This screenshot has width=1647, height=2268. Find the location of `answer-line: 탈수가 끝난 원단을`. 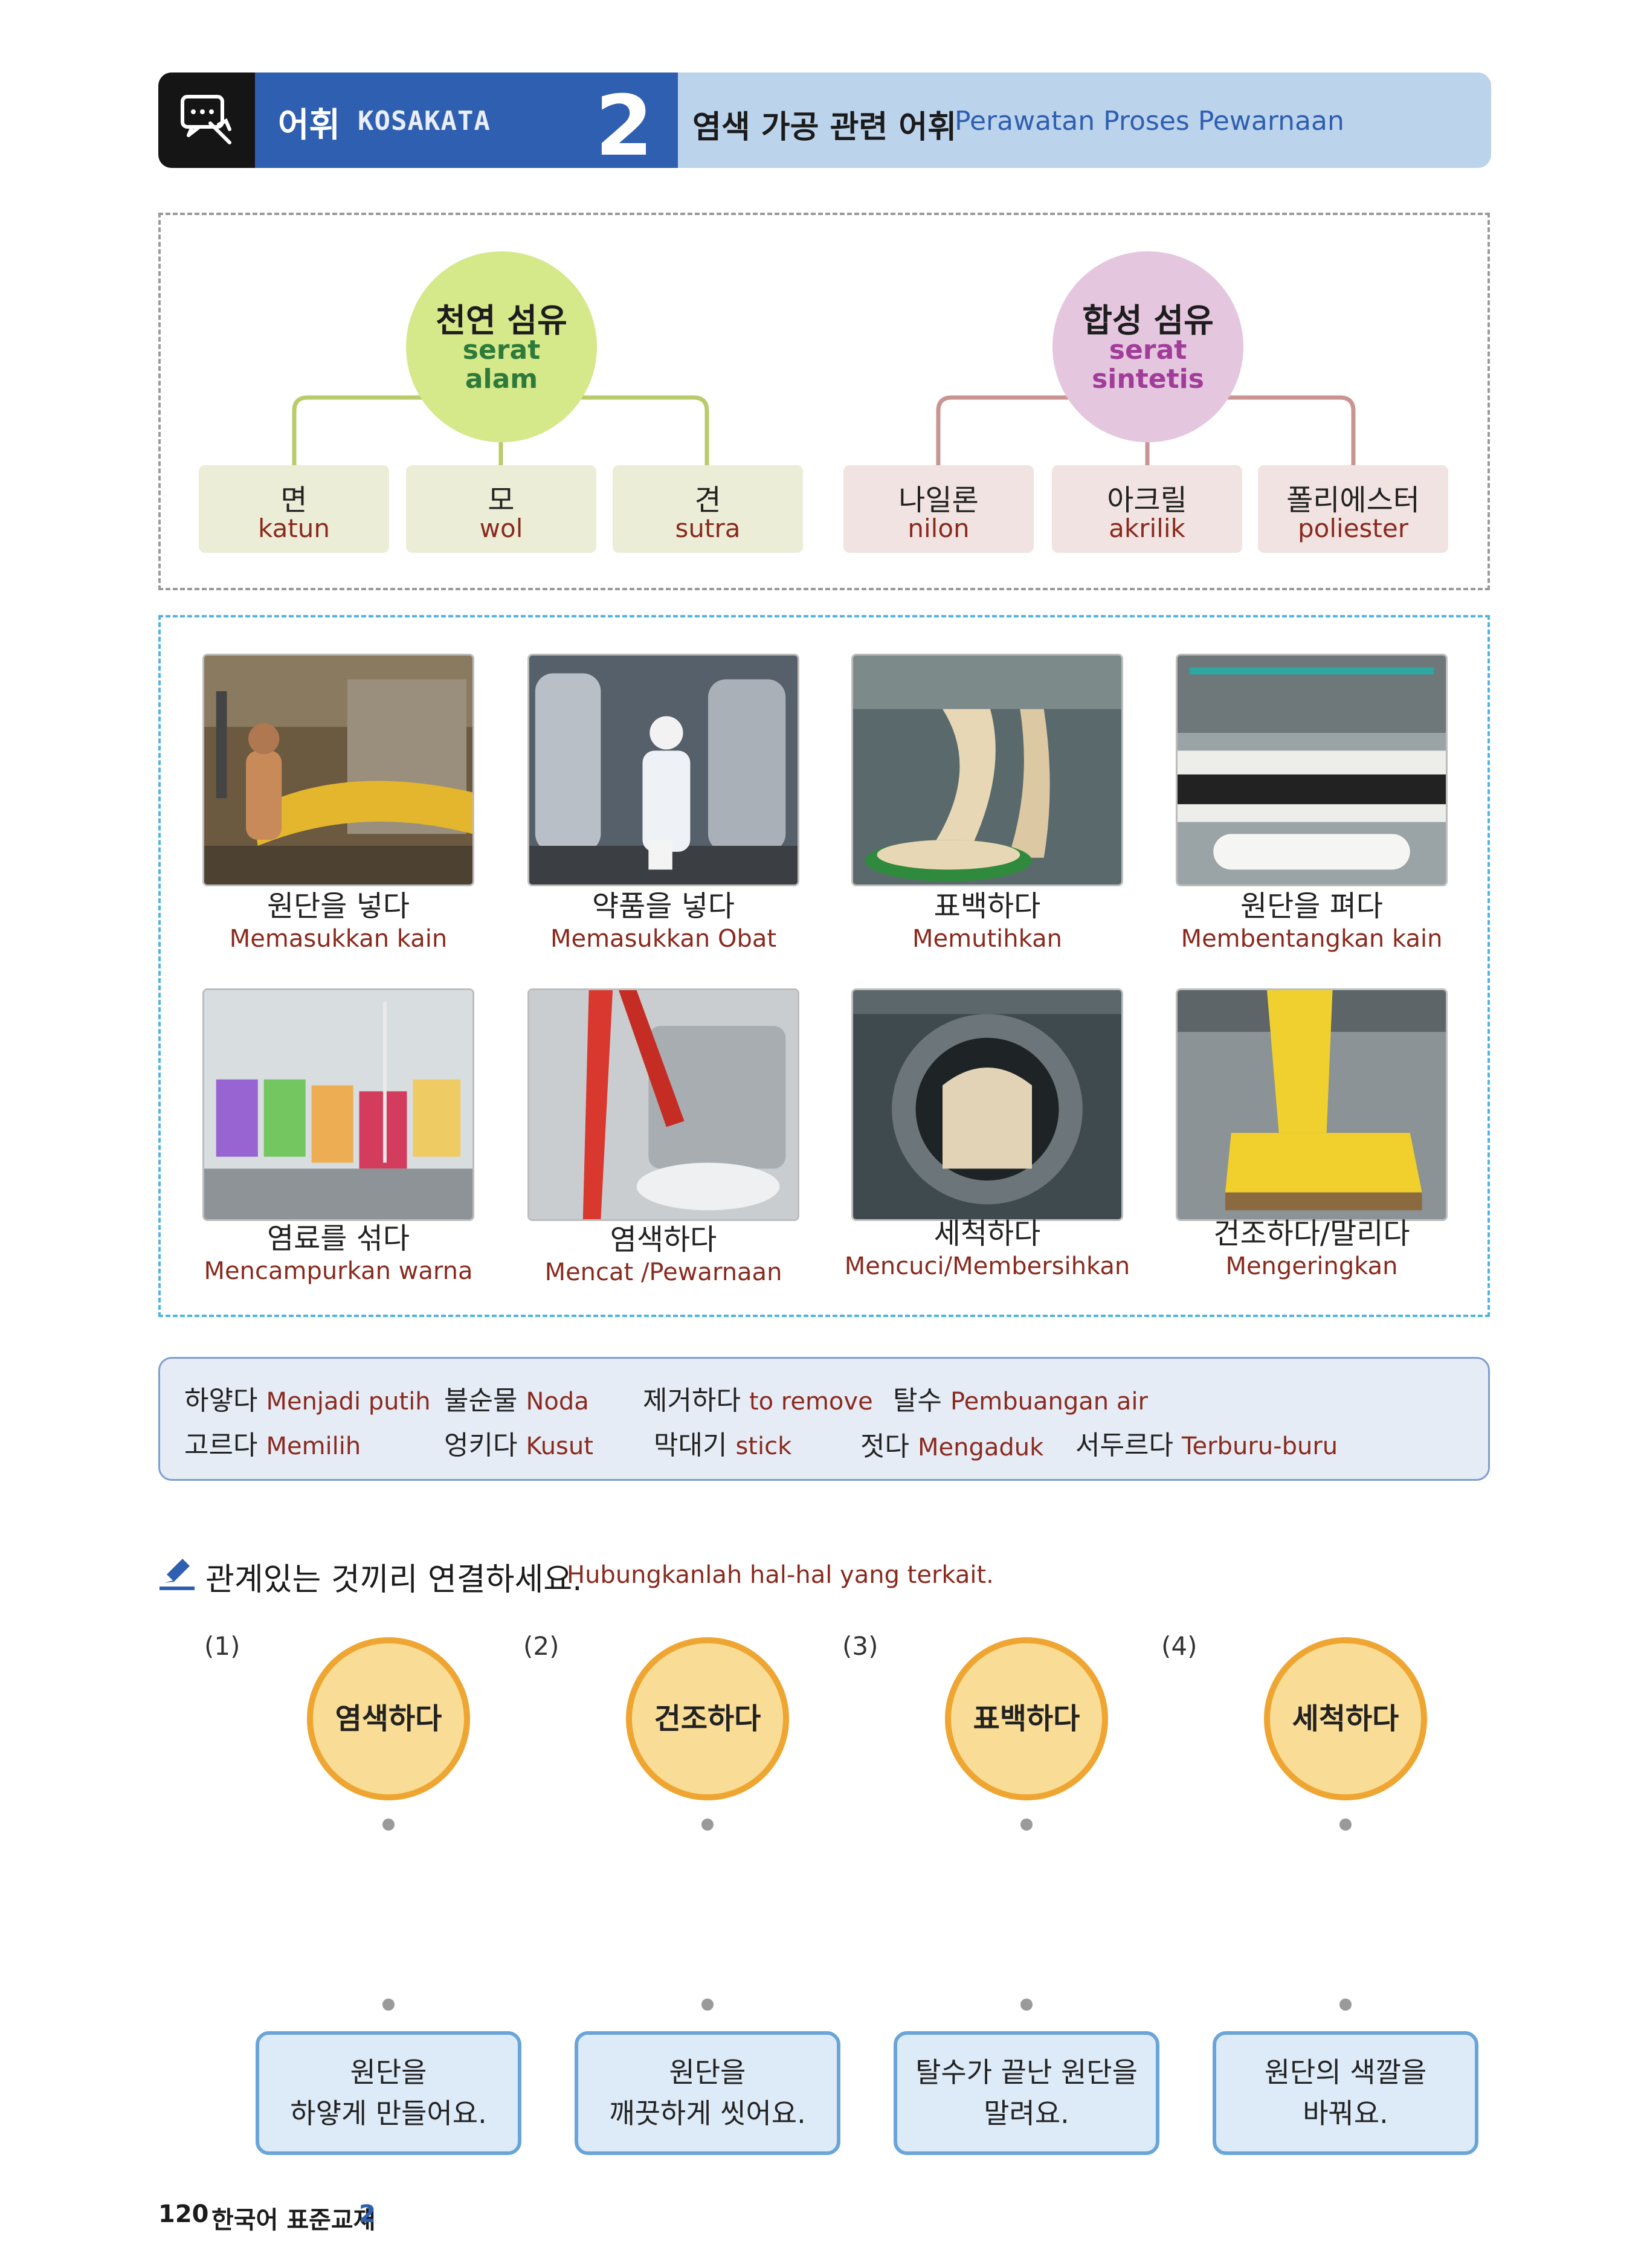

answer-line: 탈수가 끝난 원단을 is located at coordinates (1027, 2072).